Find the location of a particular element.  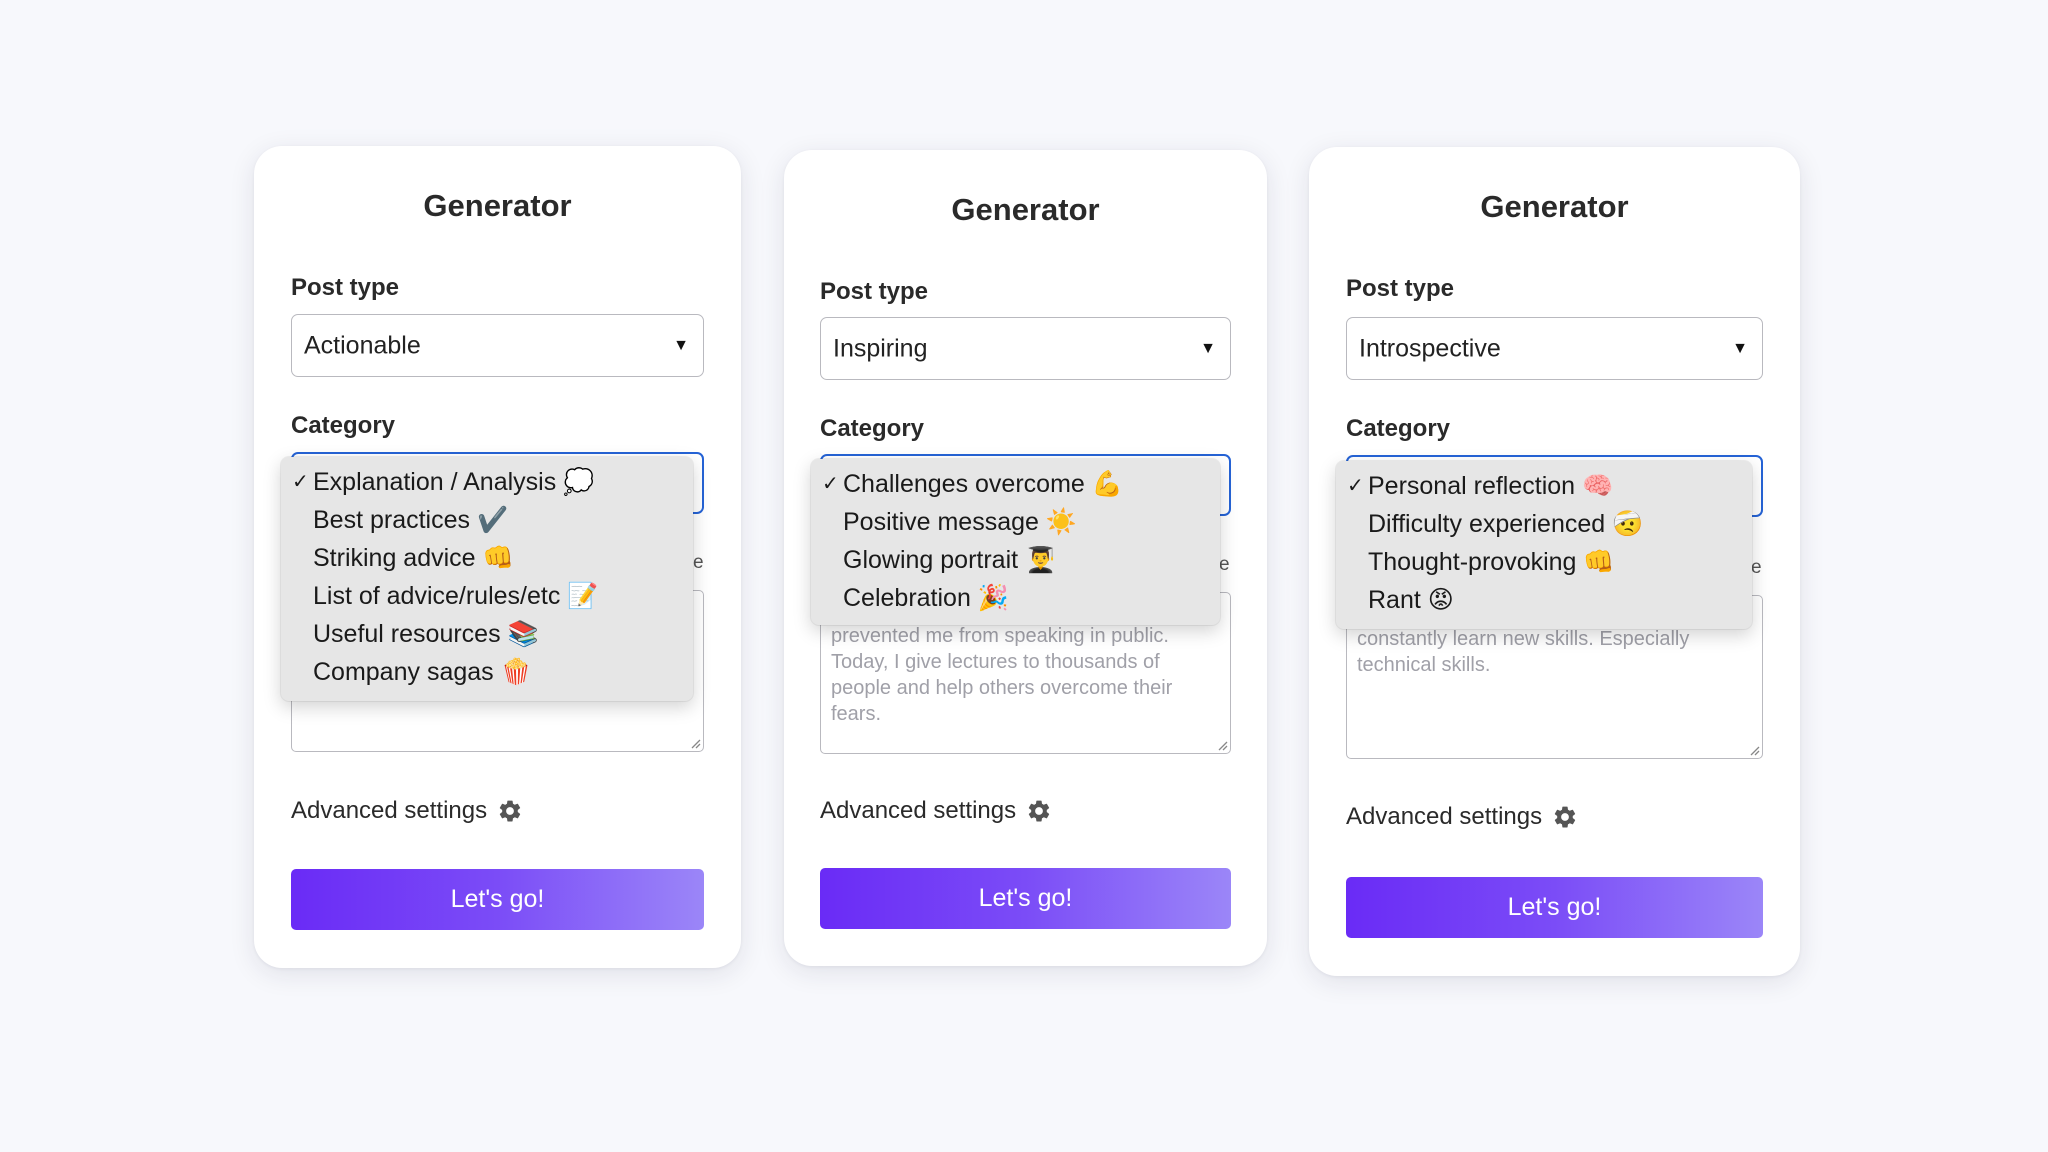

post-type-value: Inspiring is located at coordinates (880, 348).